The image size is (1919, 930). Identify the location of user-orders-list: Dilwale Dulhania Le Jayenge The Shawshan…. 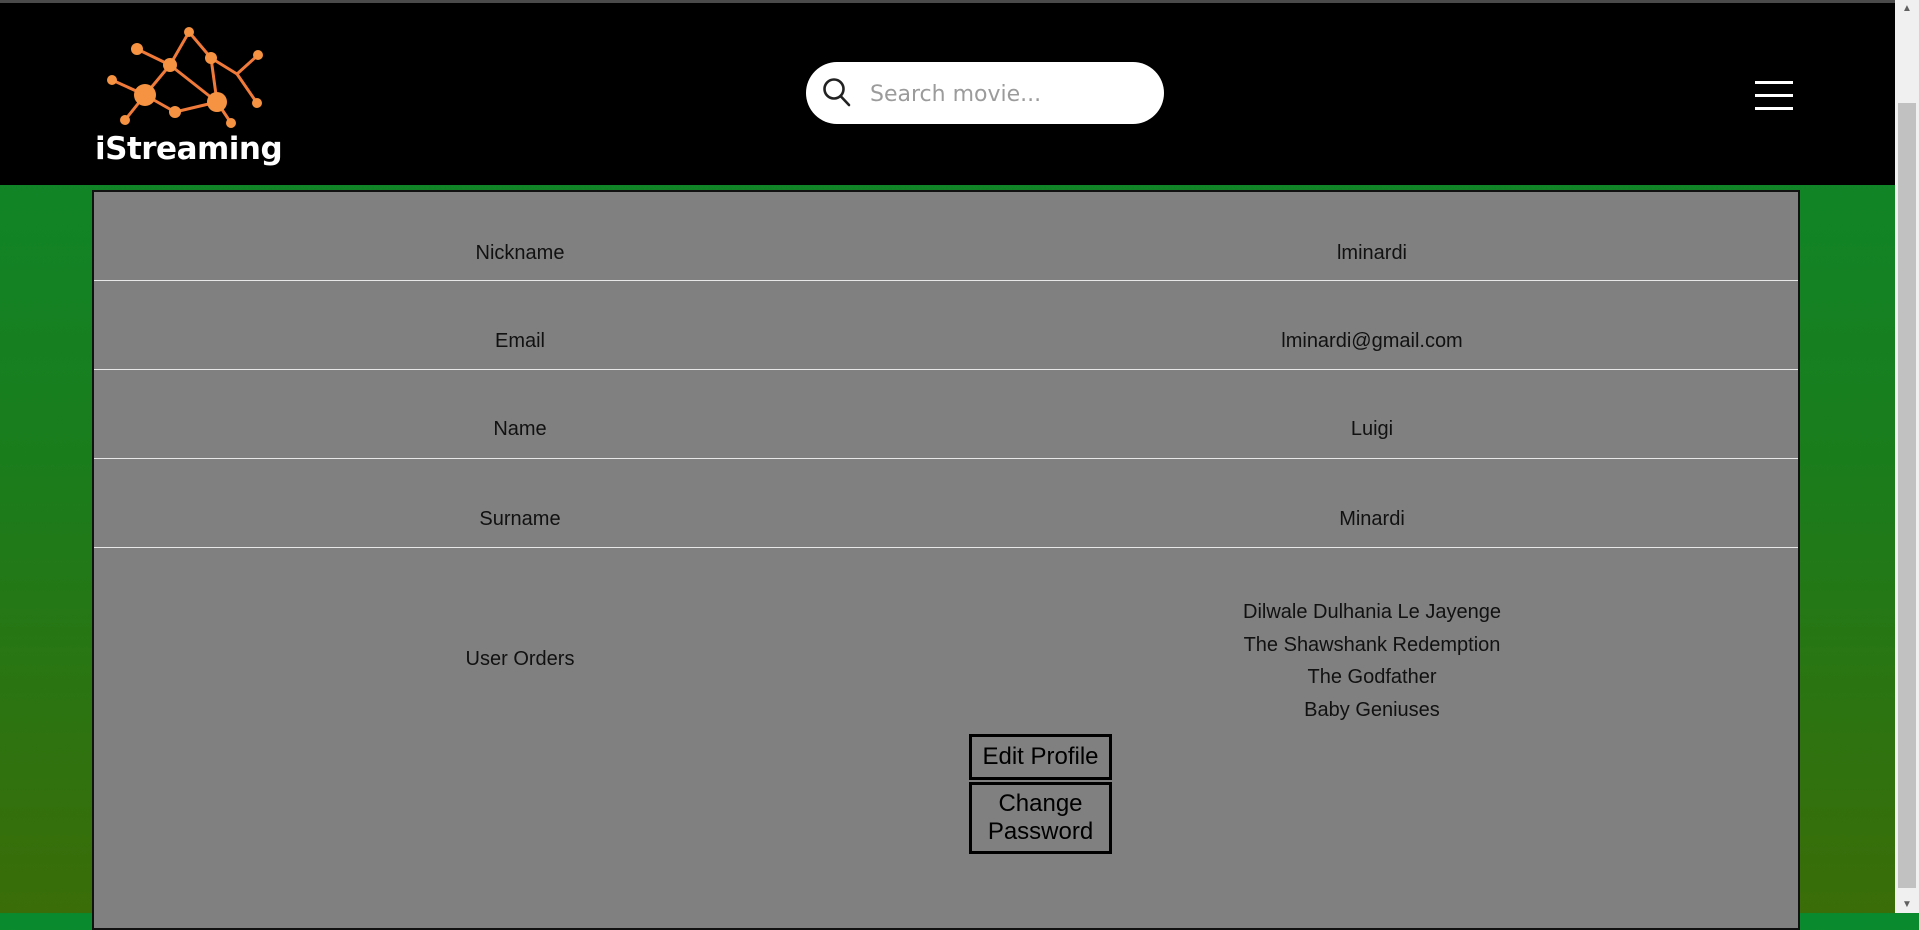
(1372, 661).